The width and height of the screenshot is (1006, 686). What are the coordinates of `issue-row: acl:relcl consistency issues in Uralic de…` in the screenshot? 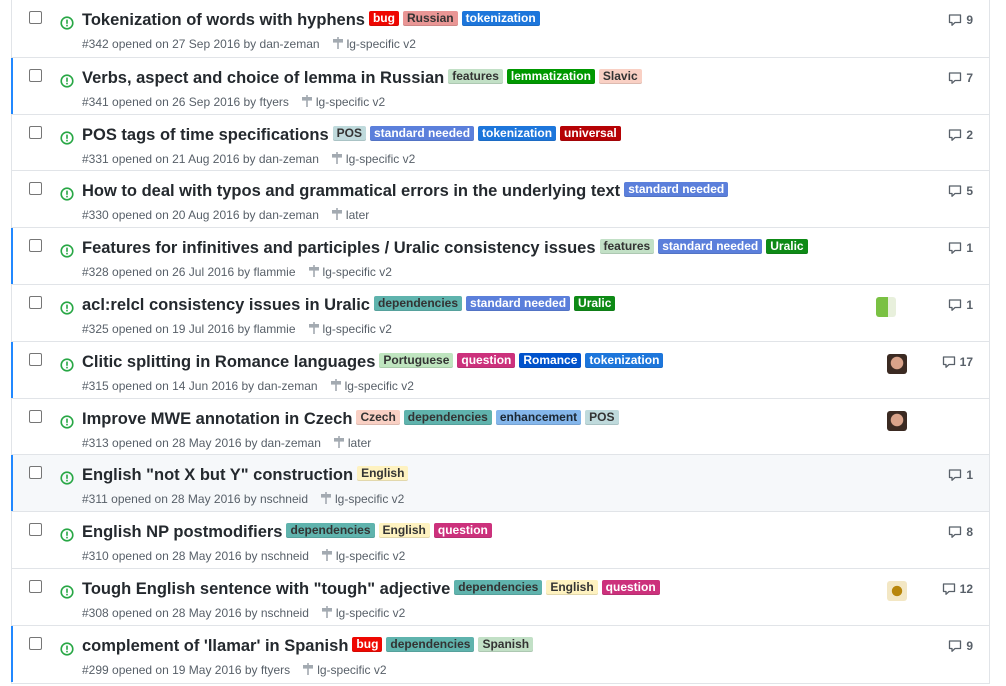 It's located at (500, 312).